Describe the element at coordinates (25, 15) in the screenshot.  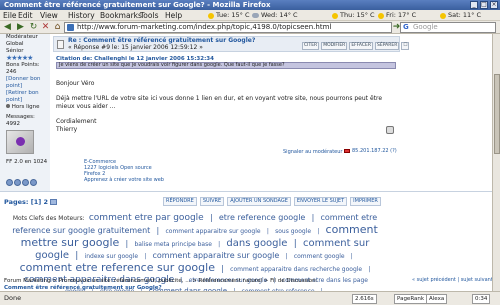
I see `menu-edit: Edit` at that location.